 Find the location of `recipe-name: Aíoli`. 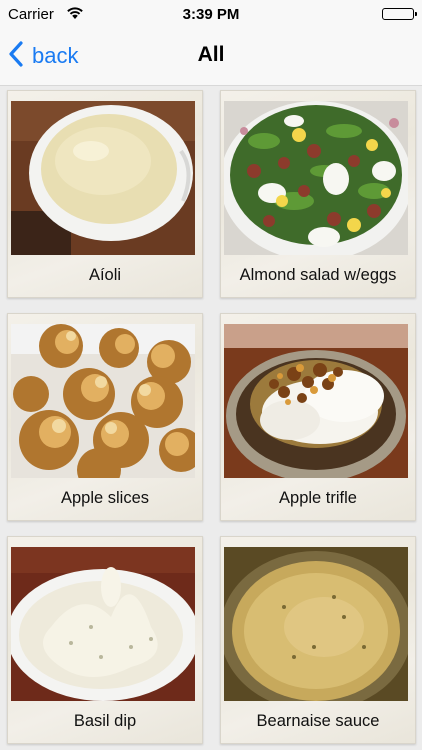

recipe-name: Aíoli is located at coordinates (105, 275).